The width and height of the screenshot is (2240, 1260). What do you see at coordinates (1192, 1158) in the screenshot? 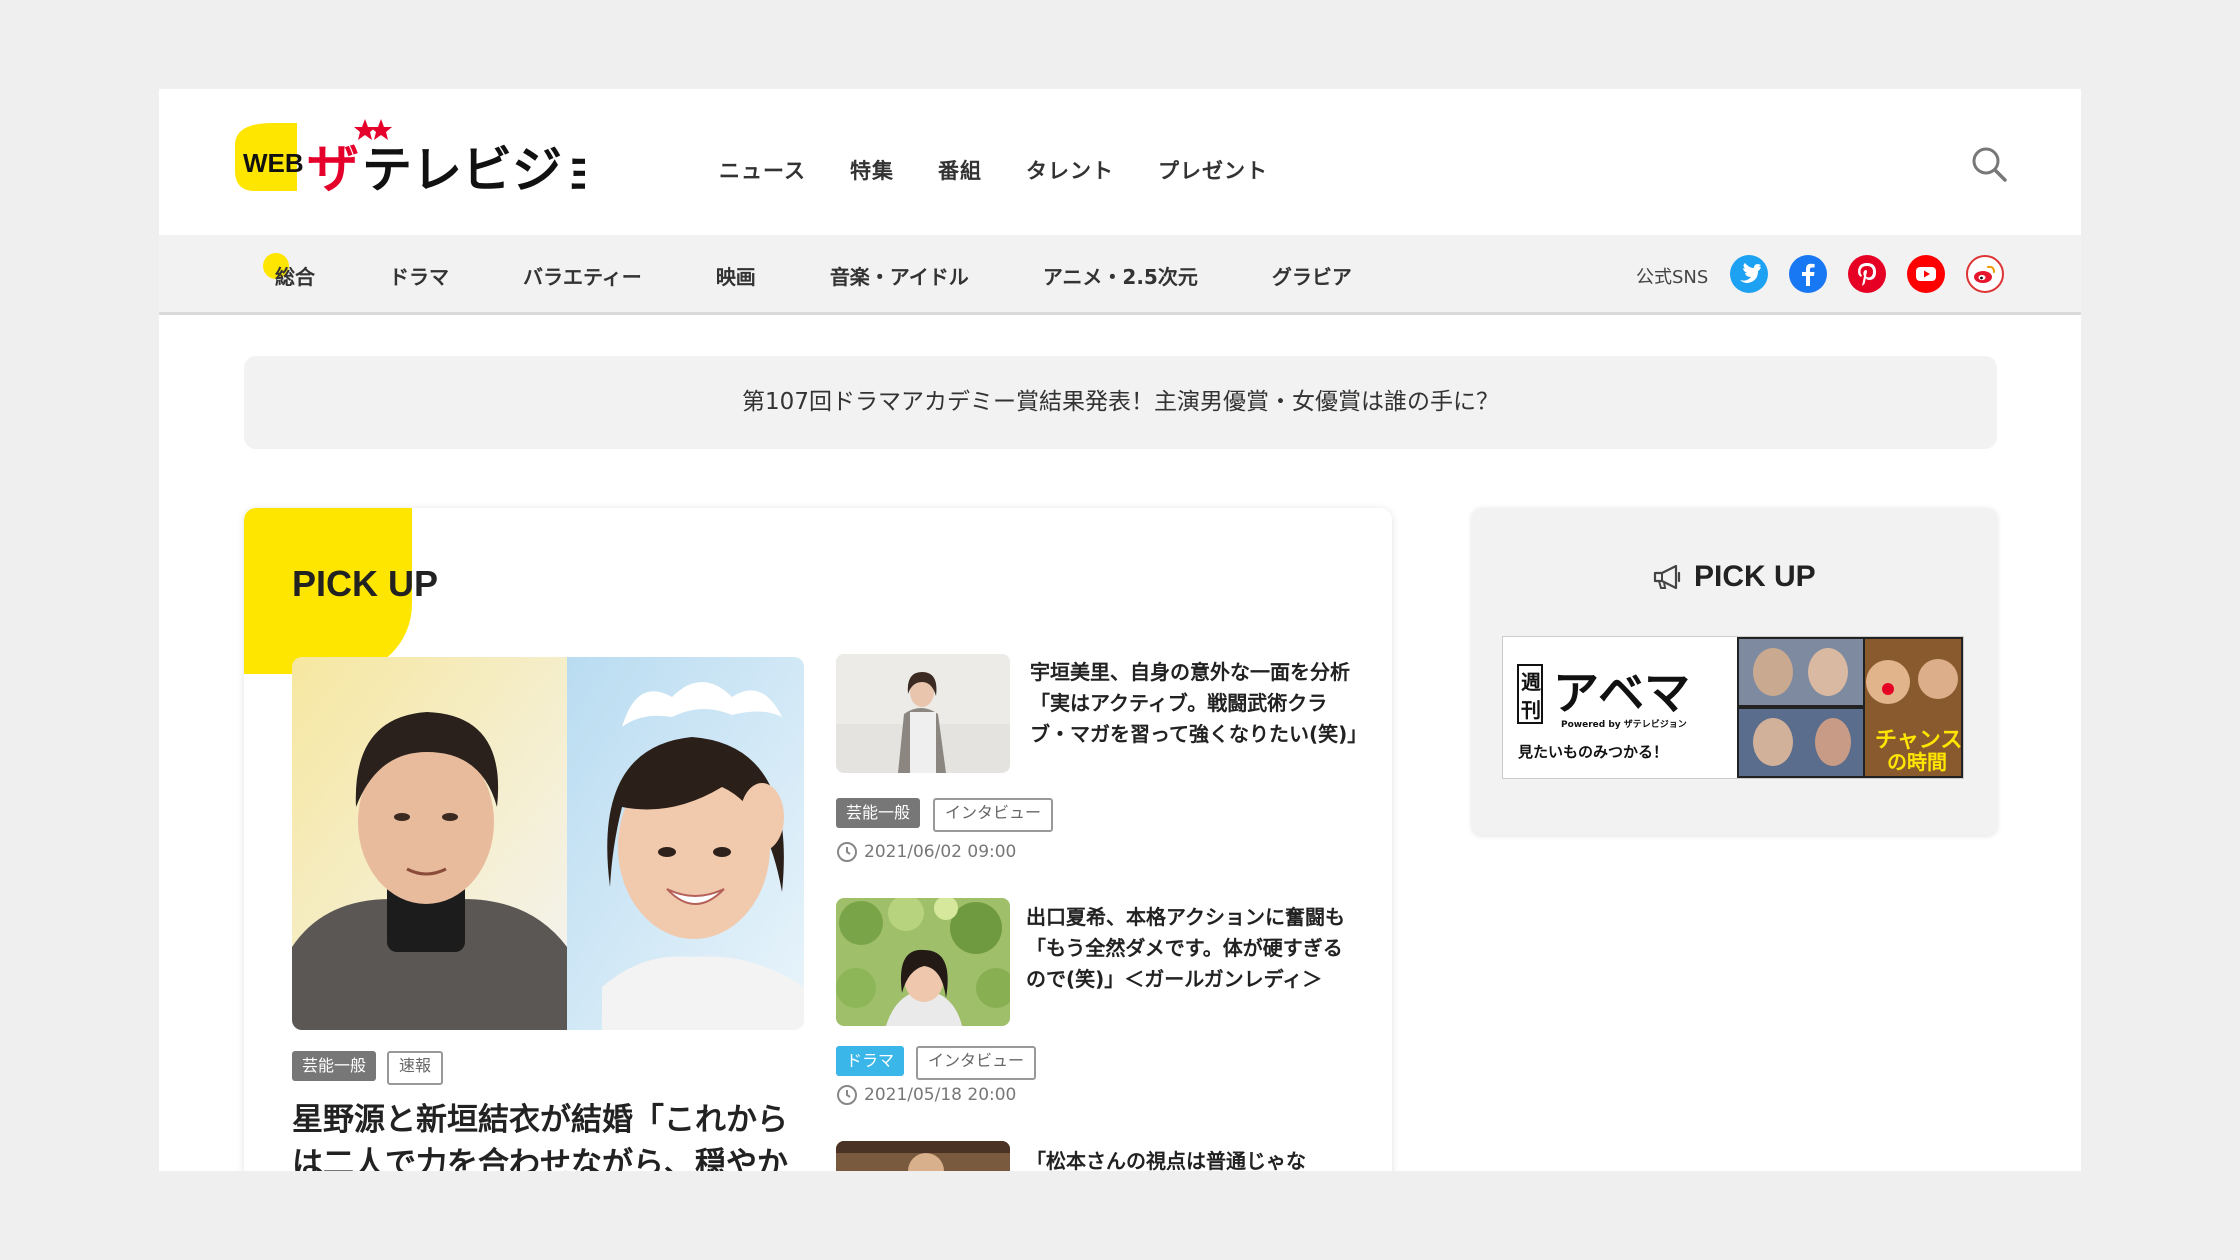
I see `article-title-3: 「松本さんの視点は普通じゃな` at bounding box center [1192, 1158].